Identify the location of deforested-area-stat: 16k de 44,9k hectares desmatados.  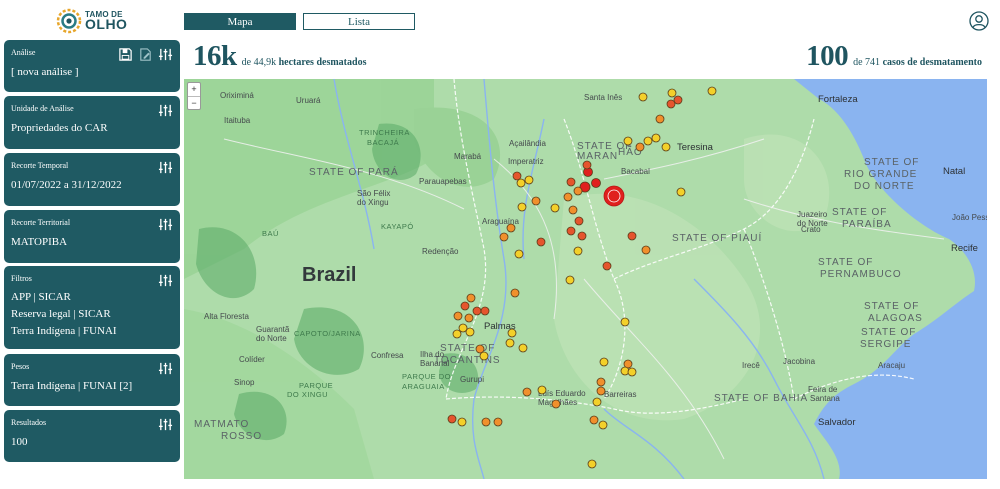
(279, 56).